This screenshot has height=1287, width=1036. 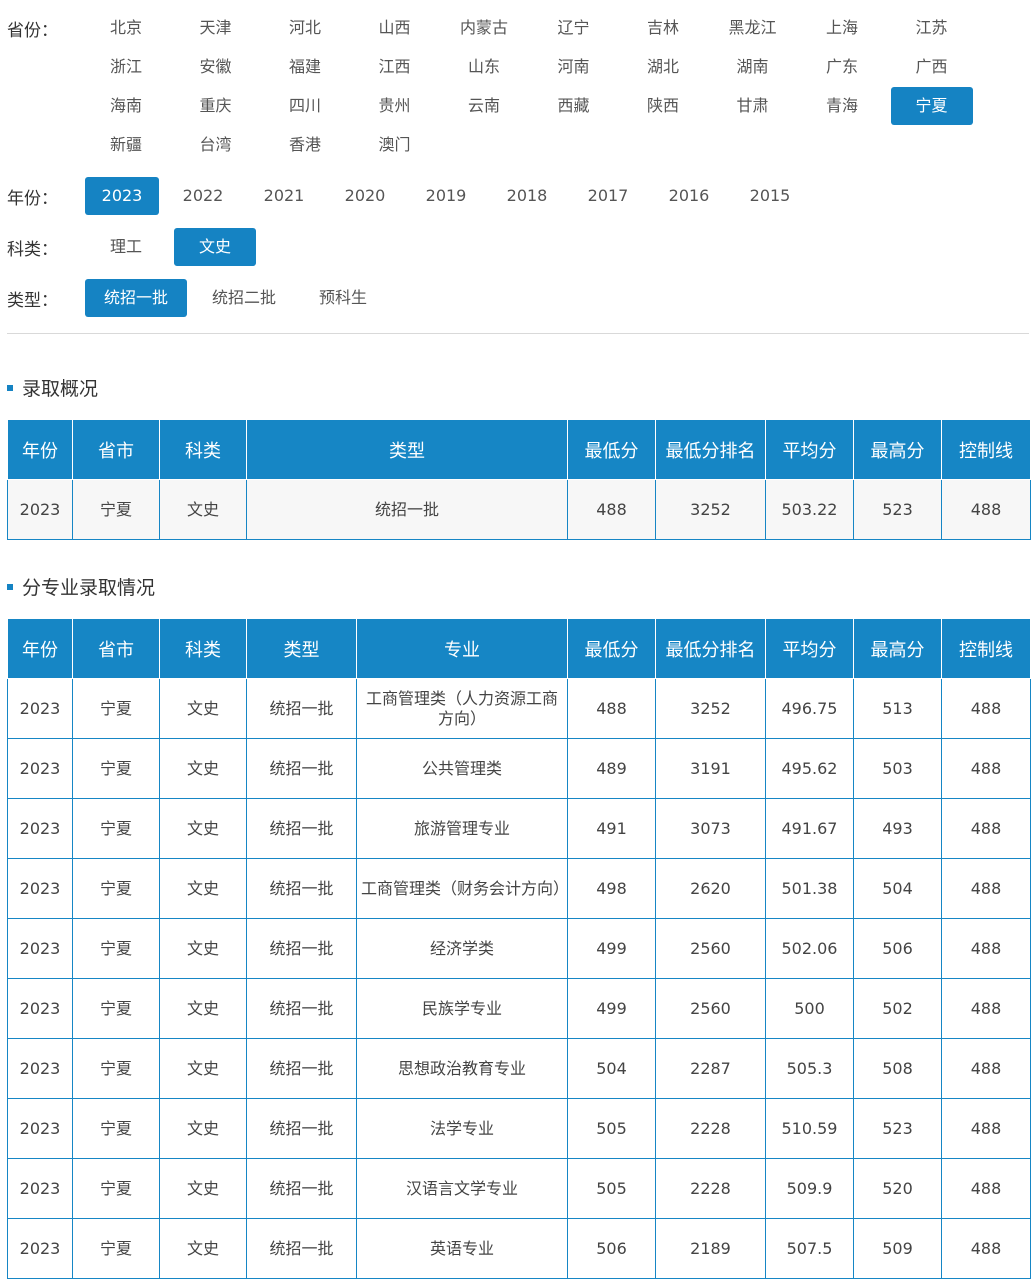 I want to click on summary-header-row: 年份 省市 科类 类型 最低分 最低分排名 平均分 最高分 控制线, so click(x=519, y=449).